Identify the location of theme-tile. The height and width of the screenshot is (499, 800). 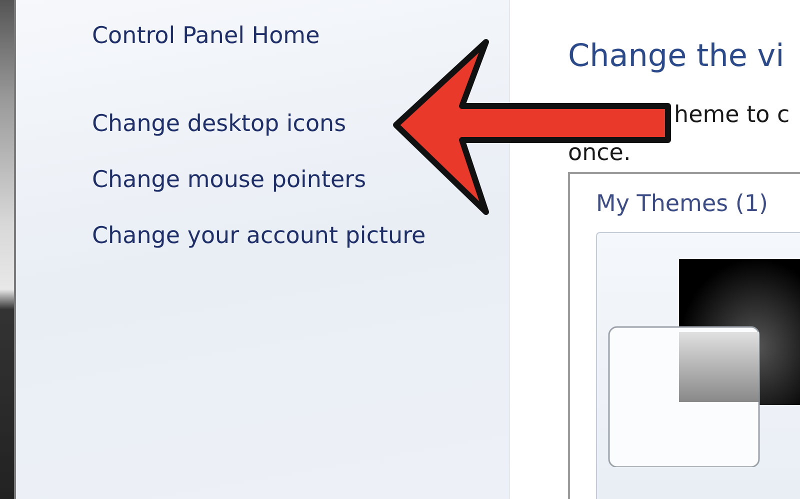
(698, 365).